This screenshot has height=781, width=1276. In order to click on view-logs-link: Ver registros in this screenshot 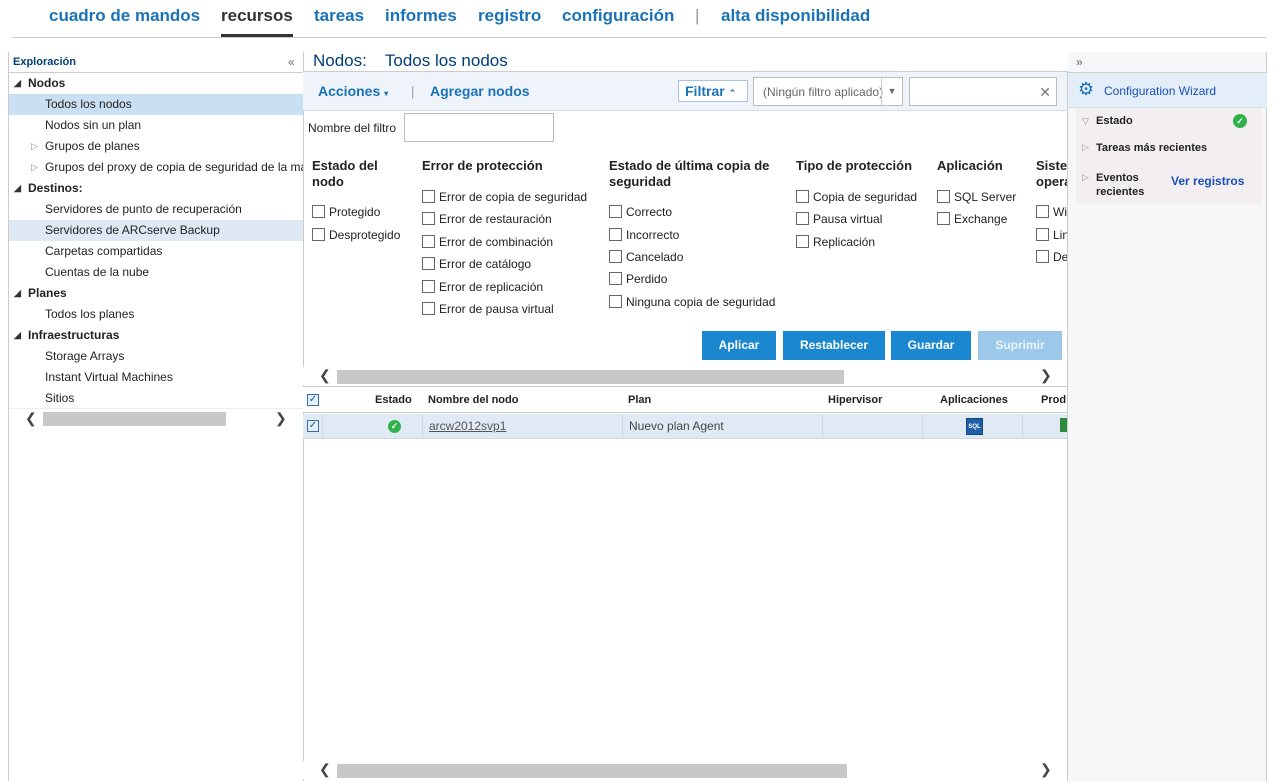, I will do `click(1207, 181)`.